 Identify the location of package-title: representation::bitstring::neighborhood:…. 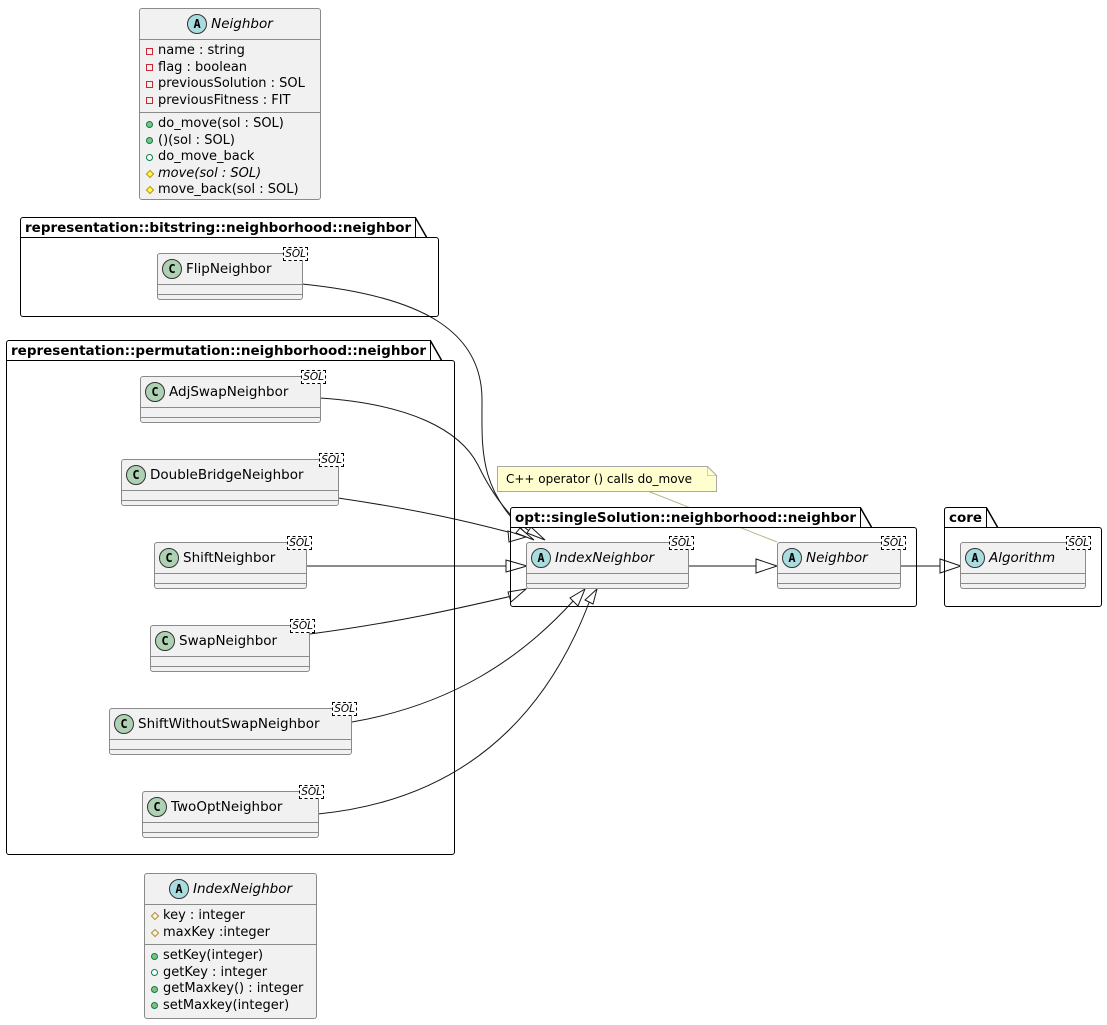
(224, 227).